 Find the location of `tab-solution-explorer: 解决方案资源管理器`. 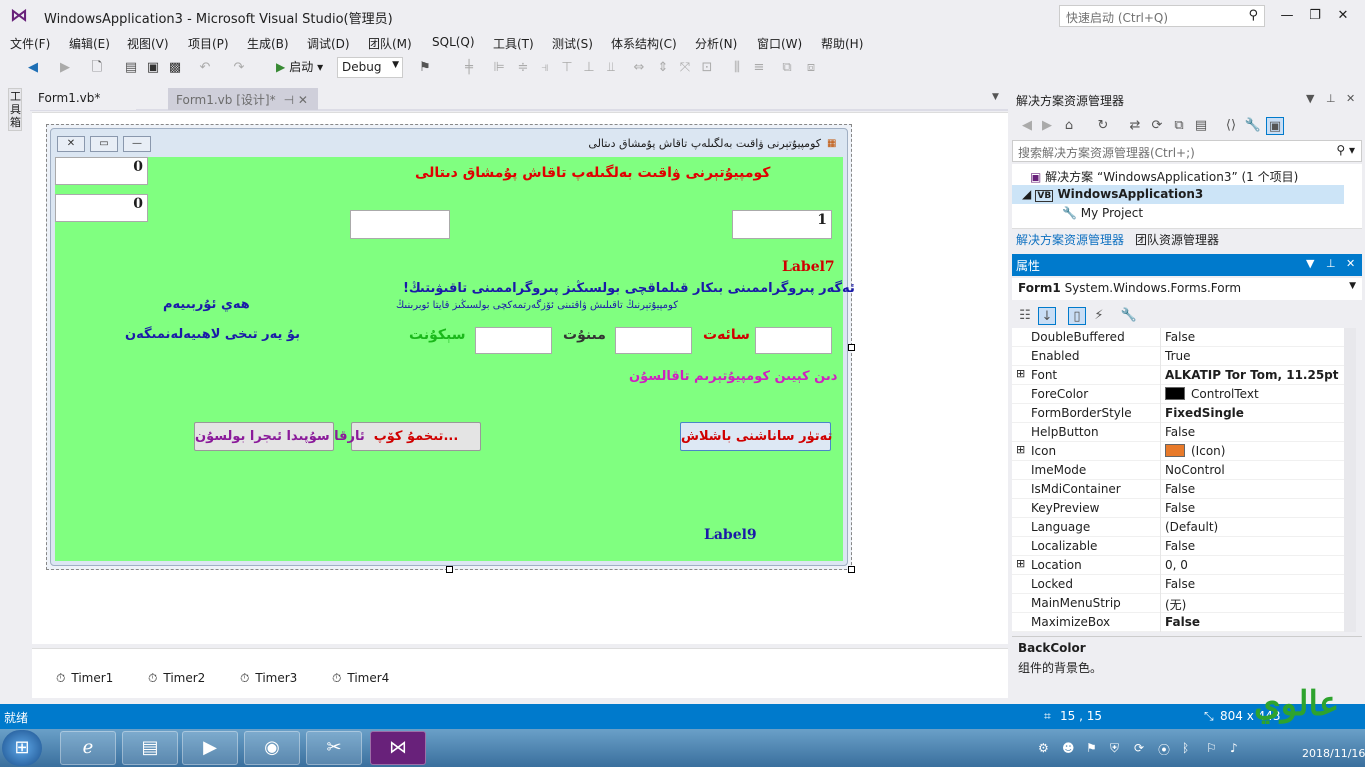

tab-solution-explorer: 解决方案资源管理器 is located at coordinates (1070, 239).